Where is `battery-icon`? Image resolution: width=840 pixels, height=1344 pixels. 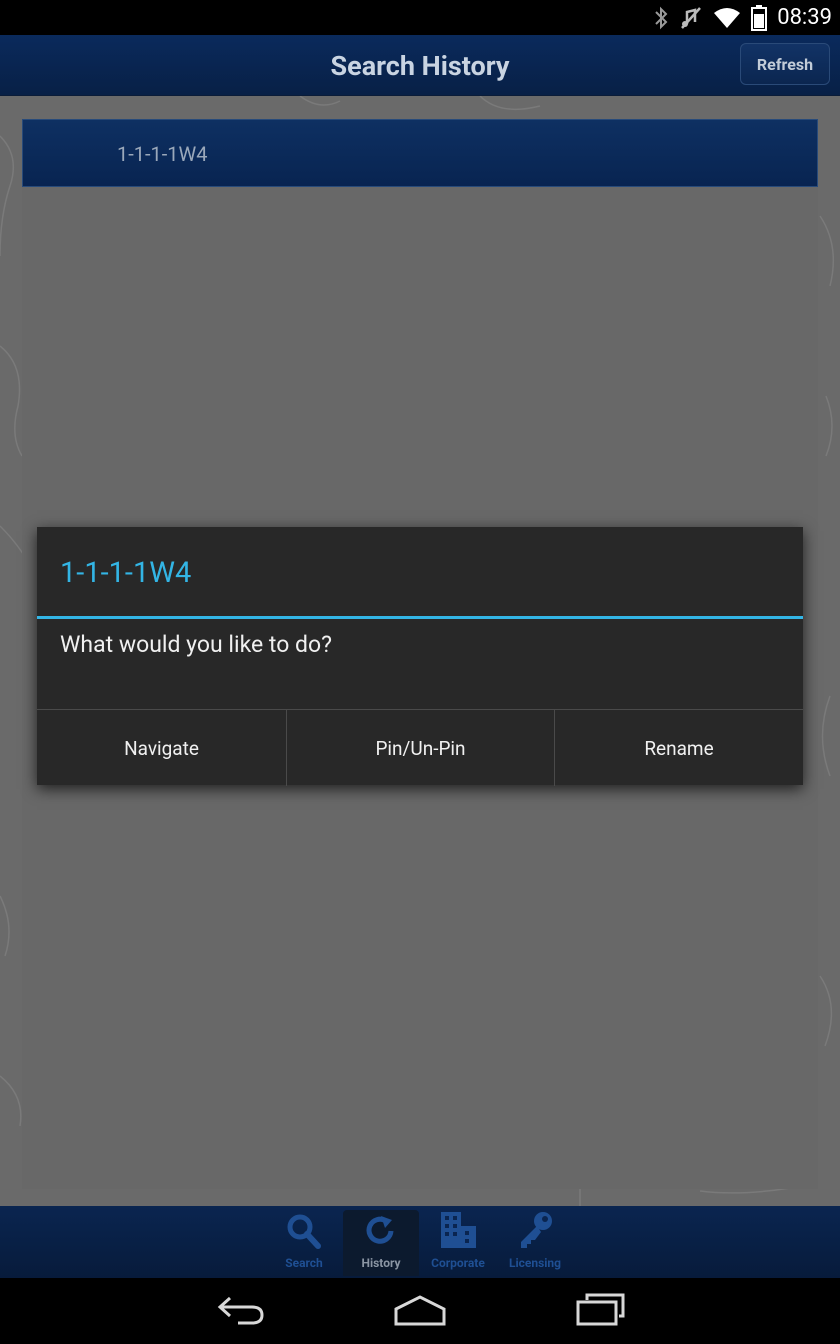
battery-icon is located at coordinates (759, 17).